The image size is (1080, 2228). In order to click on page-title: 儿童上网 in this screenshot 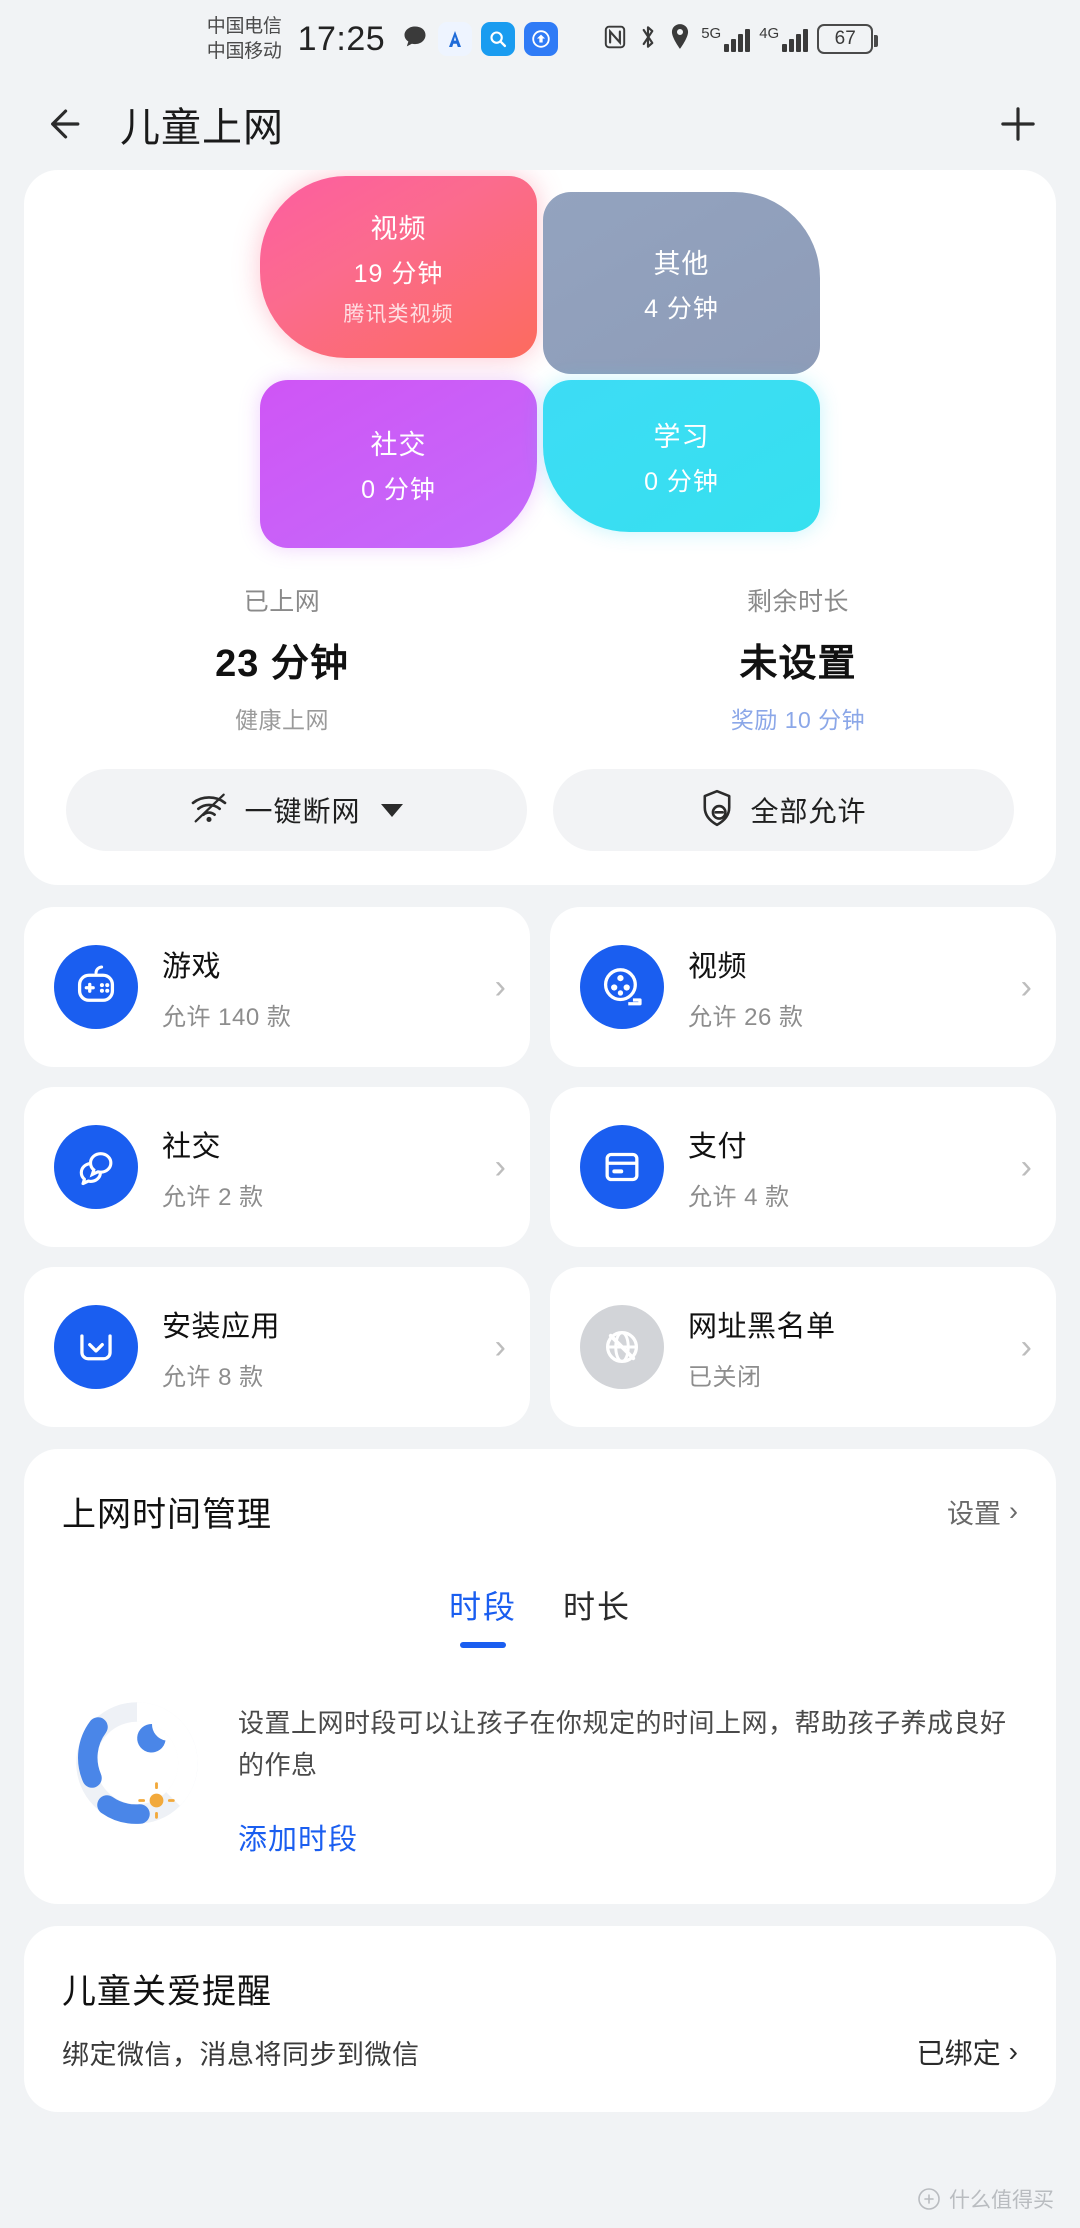, I will do `click(202, 128)`.